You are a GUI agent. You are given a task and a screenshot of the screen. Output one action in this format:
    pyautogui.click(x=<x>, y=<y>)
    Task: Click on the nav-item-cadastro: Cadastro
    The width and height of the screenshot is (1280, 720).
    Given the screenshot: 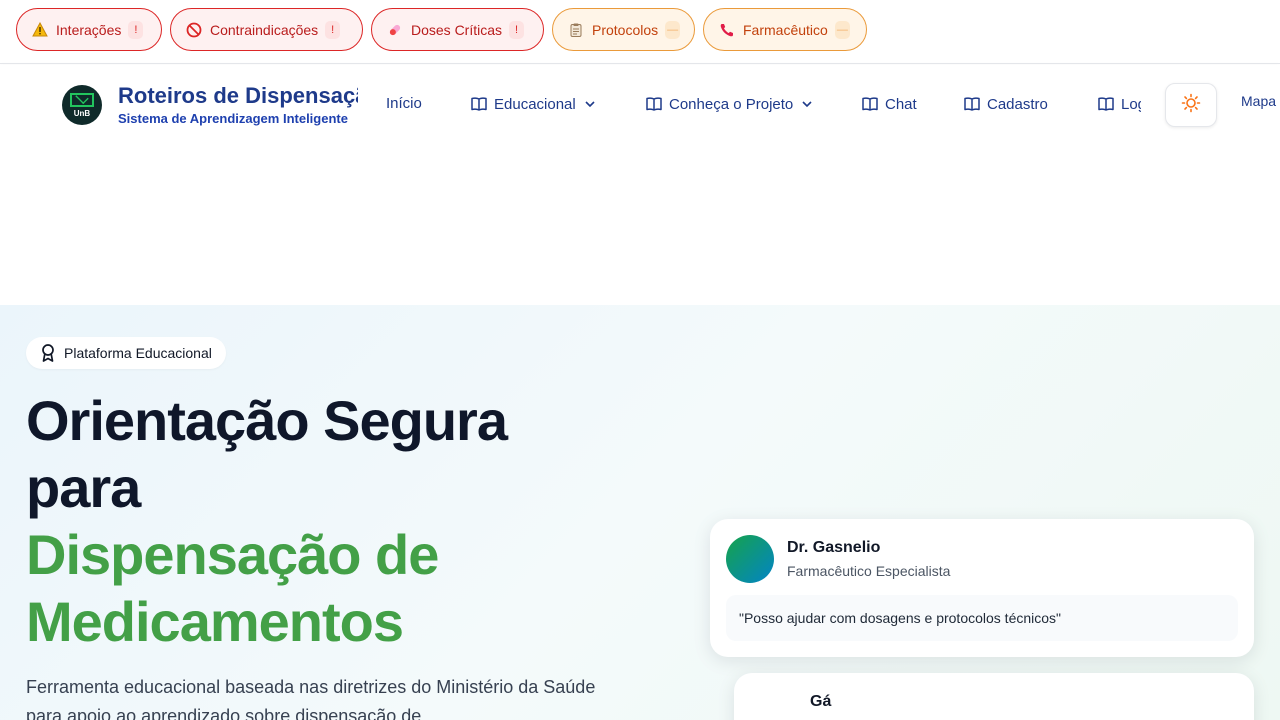 What is the action you would take?
    pyautogui.click(x=1005, y=104)
    